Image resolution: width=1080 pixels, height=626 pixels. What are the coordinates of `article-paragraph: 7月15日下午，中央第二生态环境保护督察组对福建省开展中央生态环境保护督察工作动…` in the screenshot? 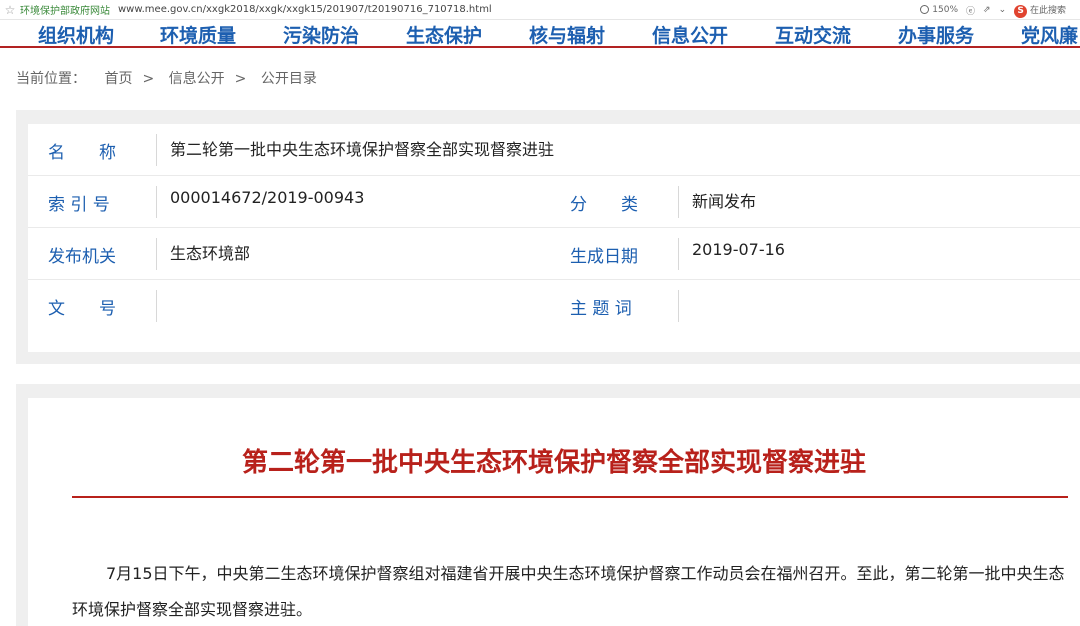 It's located at (568, 591).